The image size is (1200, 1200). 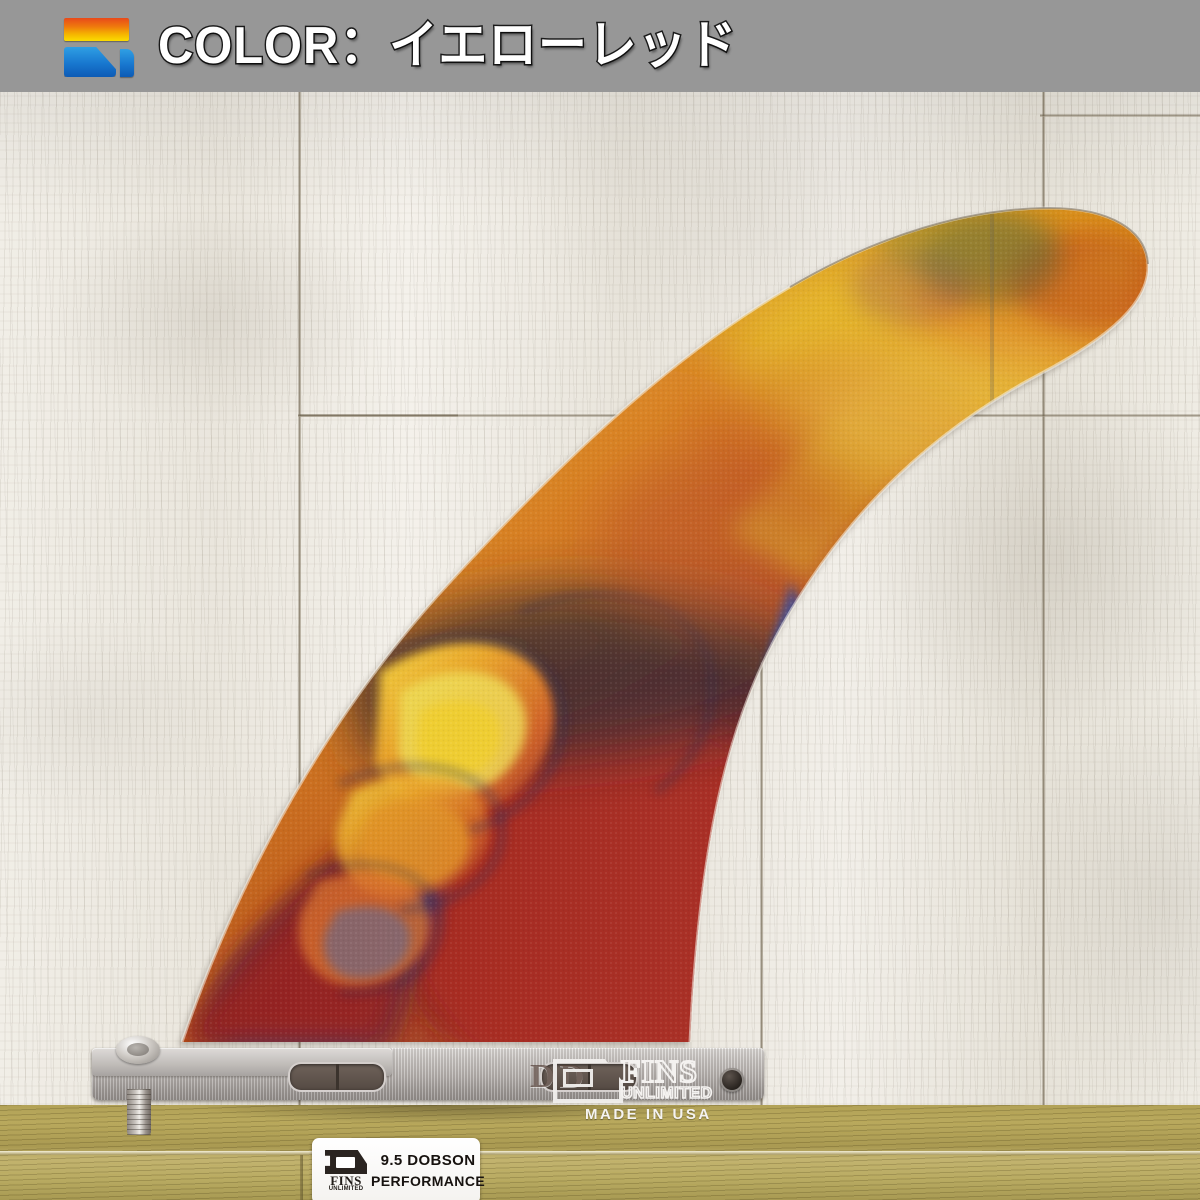 What do you see at coordinates (96, 29) in the screenshot?
I see `logo-gradient-bar-icon` at bounding box center [96, 29].